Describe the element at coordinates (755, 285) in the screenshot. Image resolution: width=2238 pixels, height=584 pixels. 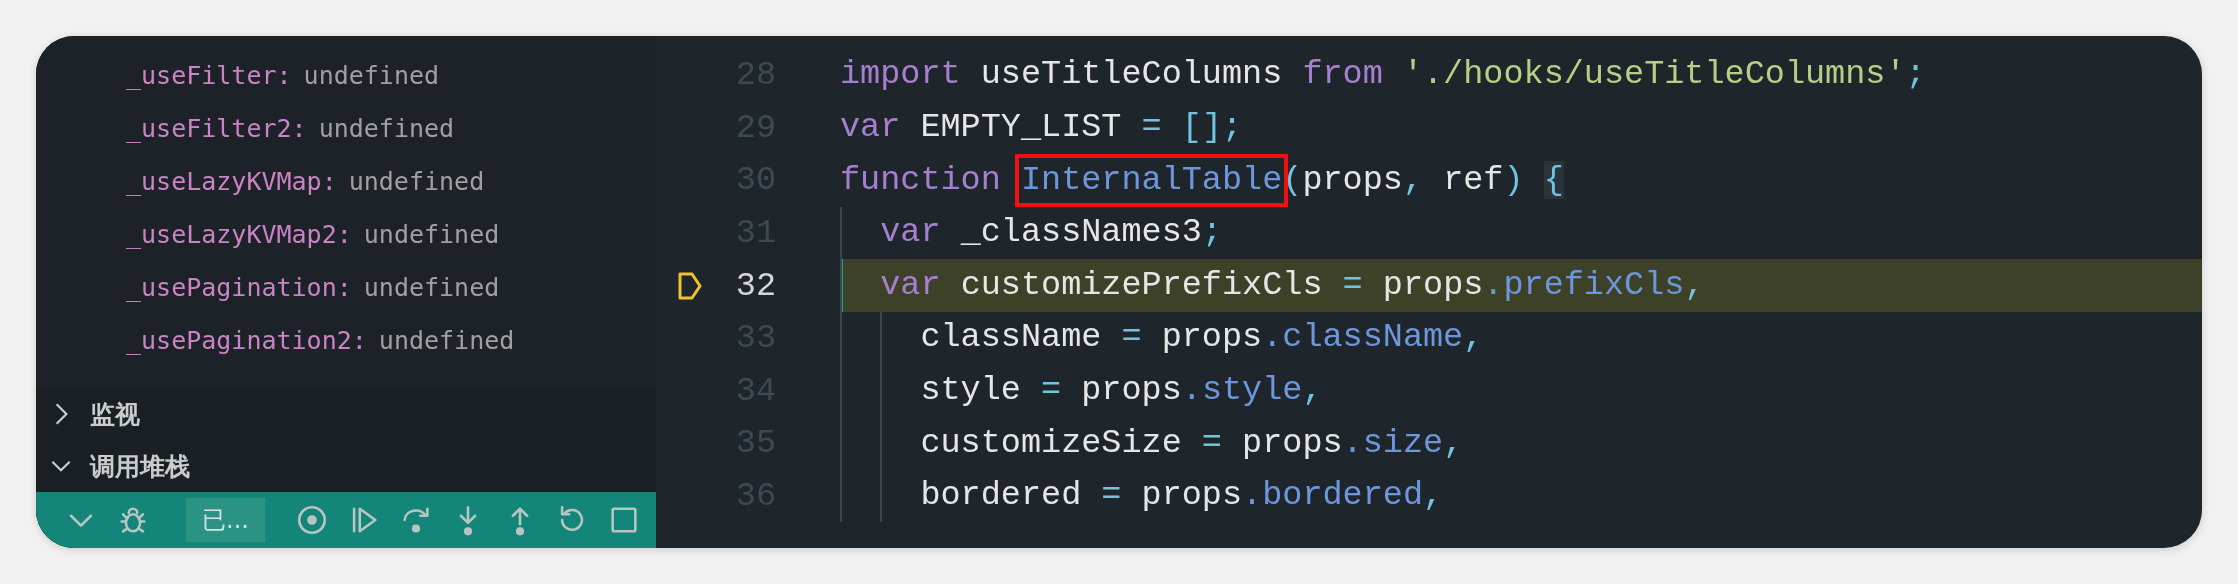
I see `line-number: 32` at that location.